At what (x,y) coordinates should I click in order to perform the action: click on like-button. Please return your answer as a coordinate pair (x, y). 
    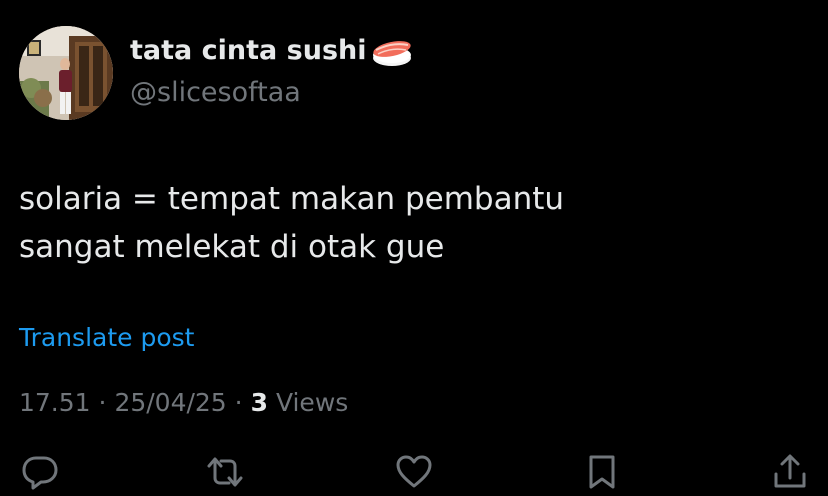
    Looking at the image, I should click on (414, 472).